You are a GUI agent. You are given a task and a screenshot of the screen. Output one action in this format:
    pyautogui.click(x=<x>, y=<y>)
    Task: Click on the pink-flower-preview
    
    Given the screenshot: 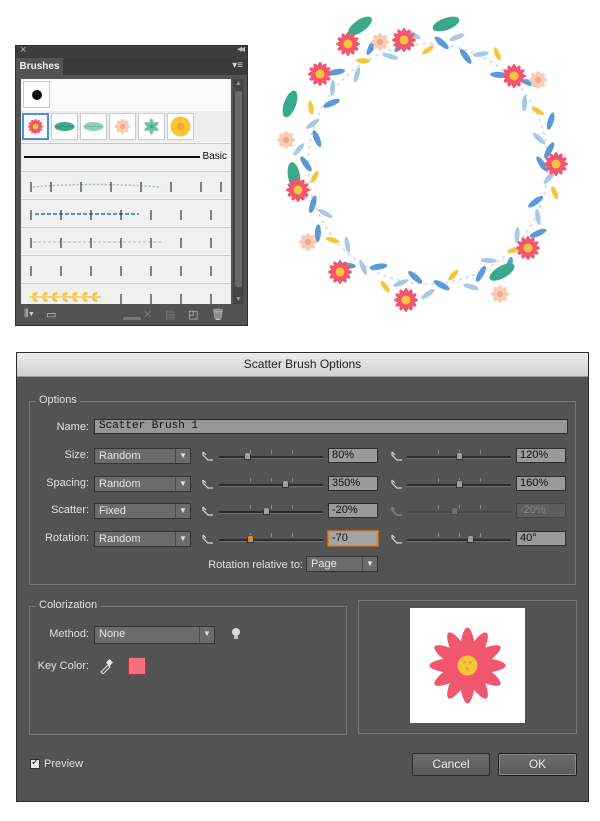 What is the action you would take?
    pyautogui.click(x=467, y=665)
    